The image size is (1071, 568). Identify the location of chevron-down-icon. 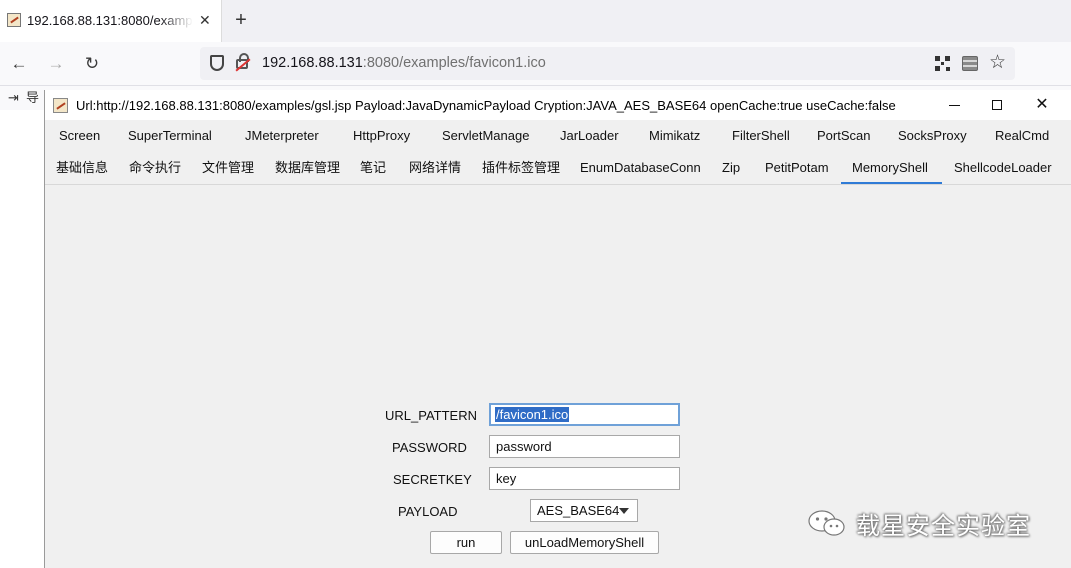
(624, 511).